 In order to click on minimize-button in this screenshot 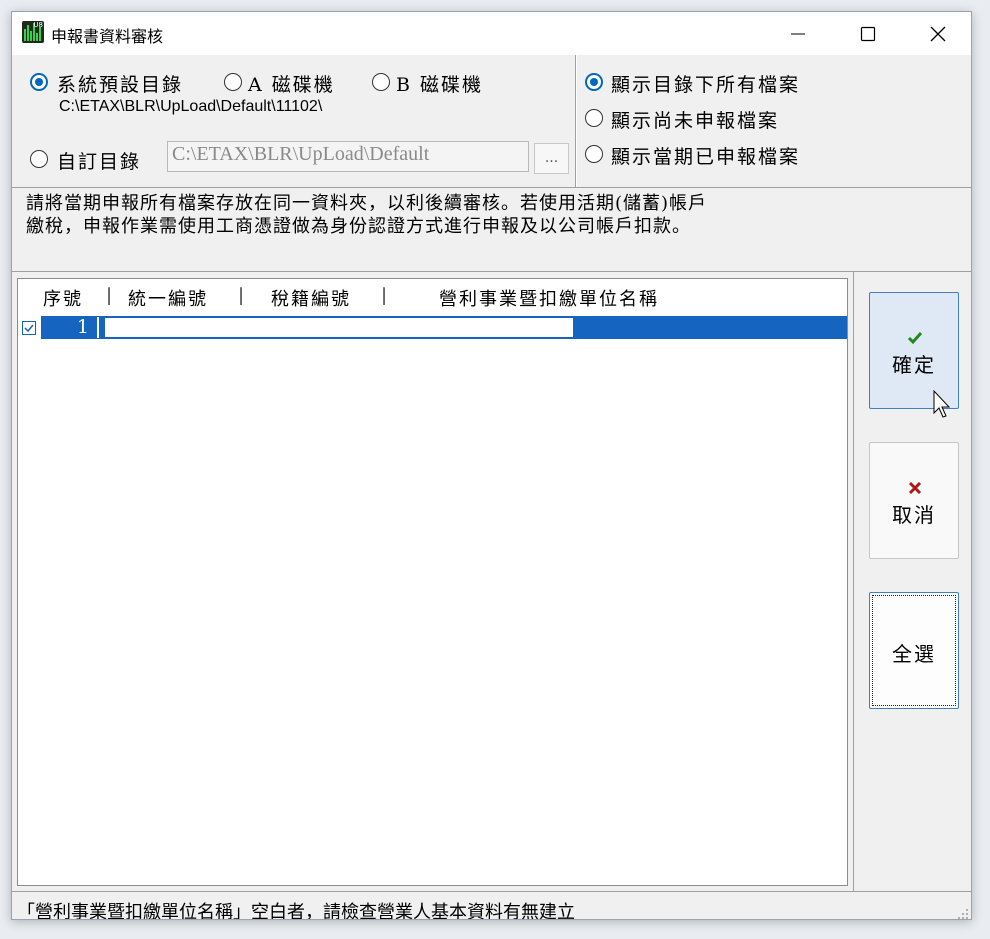, I will do `click(798, 33)`.